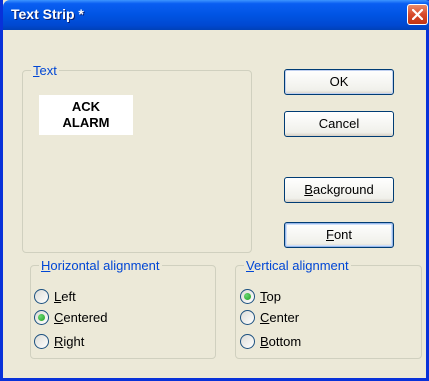  Describe the element at coordinates (69, 341) in the screenshot. I see `radio-right-label: Right` at that location.